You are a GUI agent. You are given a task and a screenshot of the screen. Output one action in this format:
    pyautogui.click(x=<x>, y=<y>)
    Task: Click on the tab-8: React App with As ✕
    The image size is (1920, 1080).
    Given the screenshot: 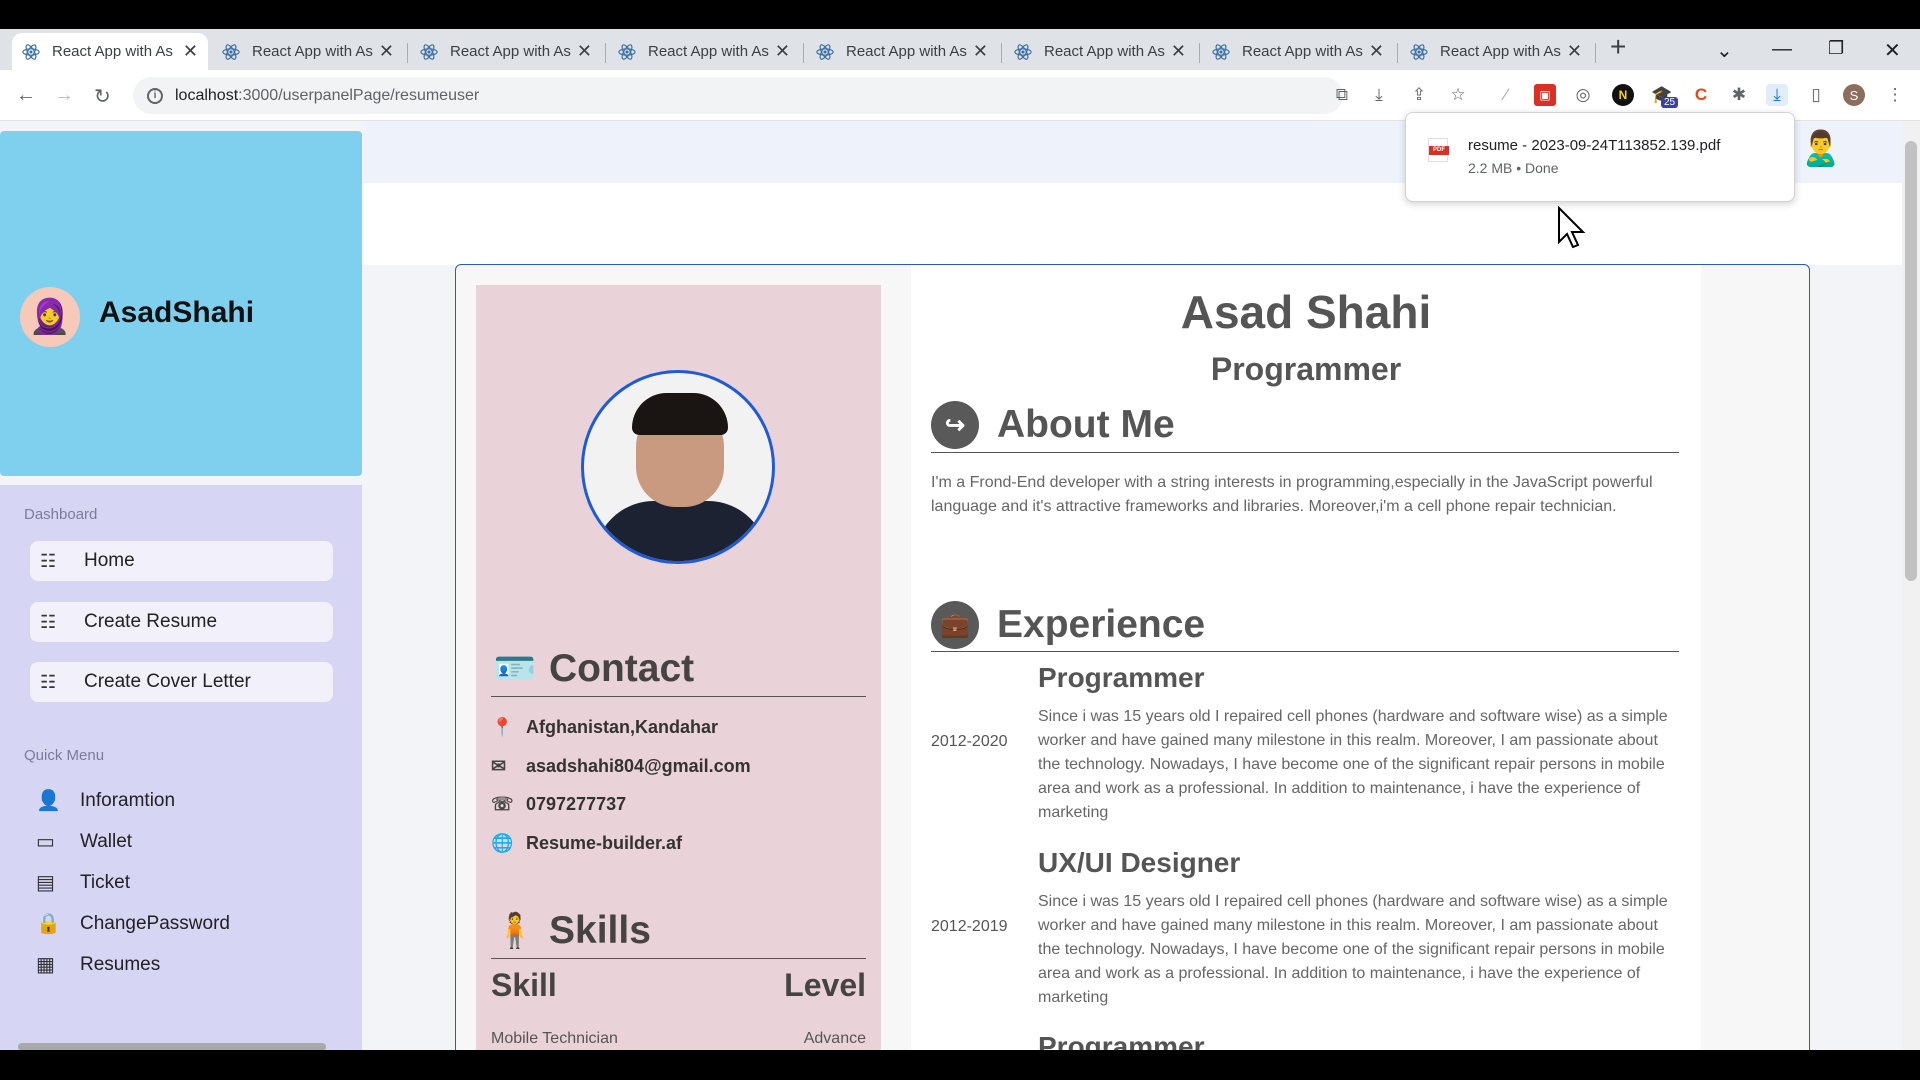 What is the action you would take?
    pyautogui.click(x=1496, y=51)
    